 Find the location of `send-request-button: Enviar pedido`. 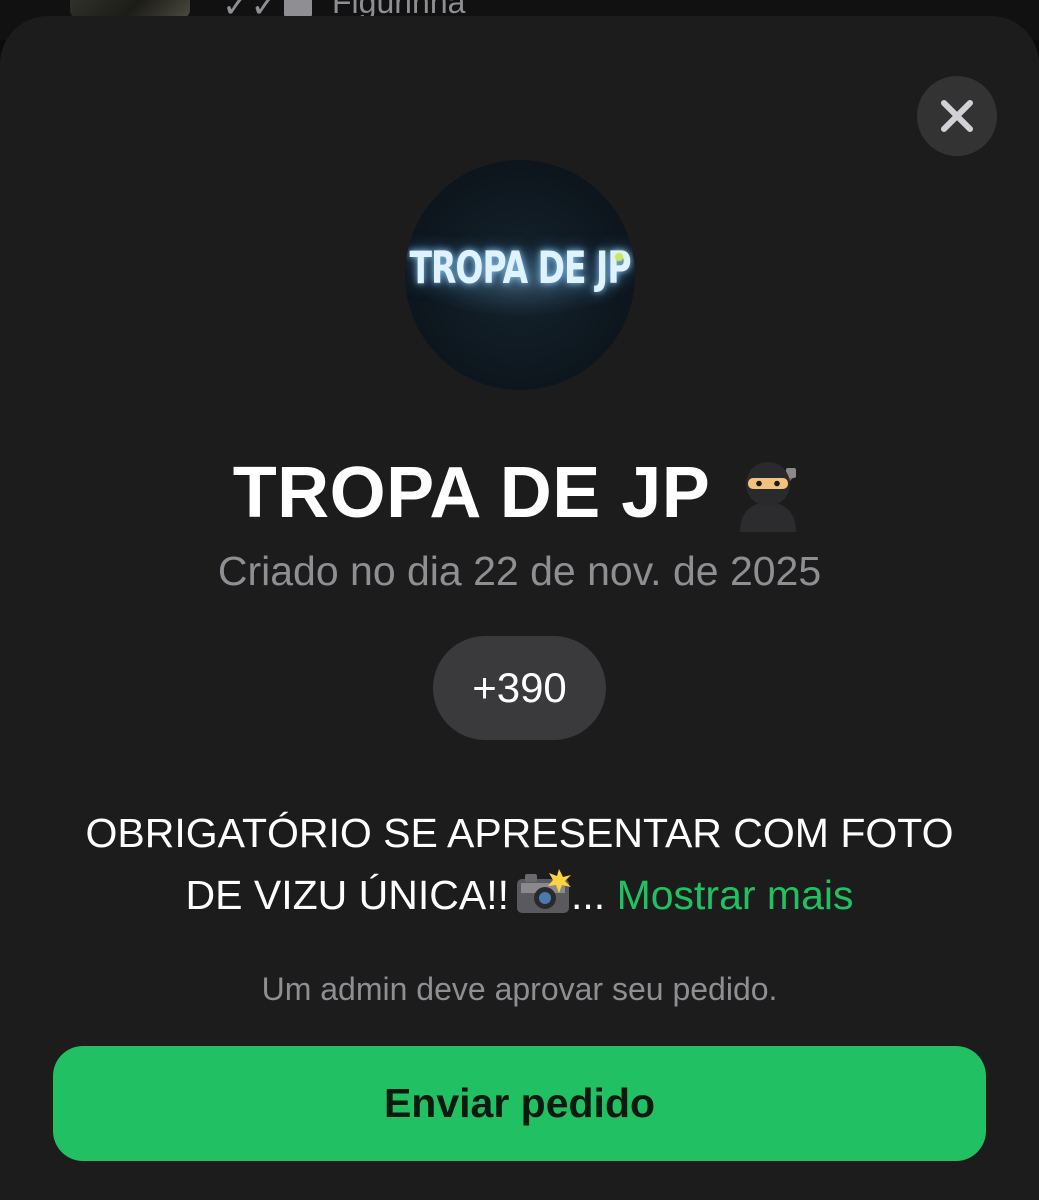

send-request-button: Enviar pedido is located at coordinates (519, 1103).